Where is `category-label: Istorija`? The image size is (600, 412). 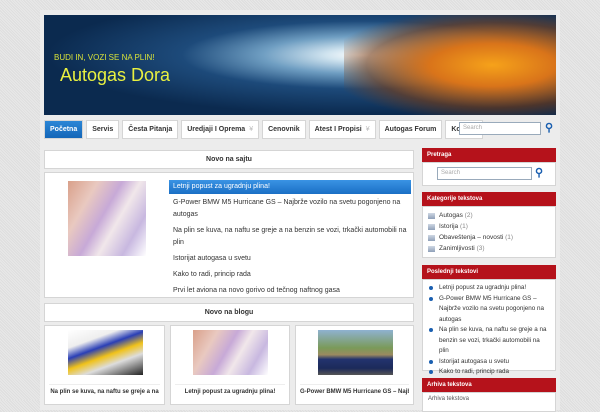
category-label: Istorija is located at coordinates (448, 226).